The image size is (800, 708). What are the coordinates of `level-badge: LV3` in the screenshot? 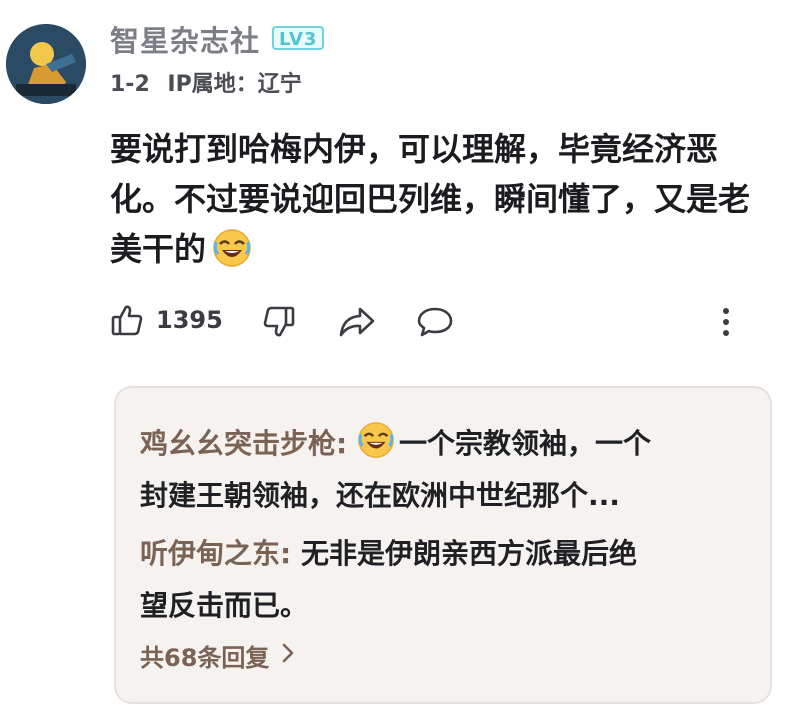 It's located at (298, 38).